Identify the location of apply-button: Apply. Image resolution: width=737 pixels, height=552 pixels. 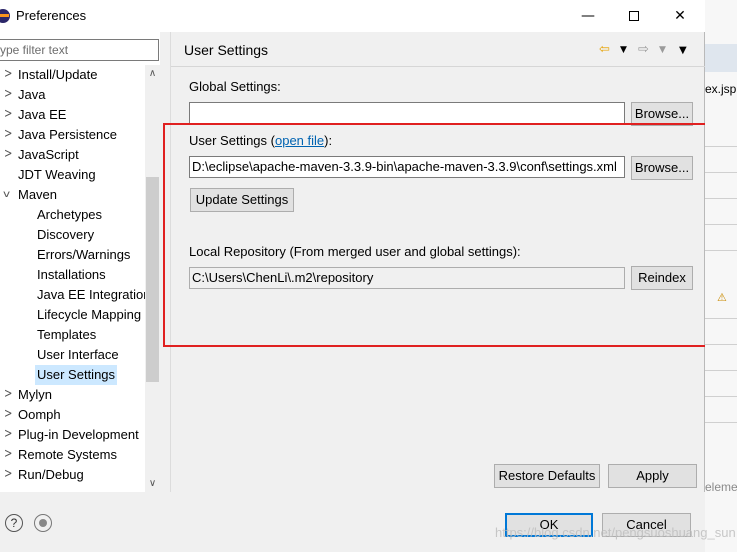
(652, 476).